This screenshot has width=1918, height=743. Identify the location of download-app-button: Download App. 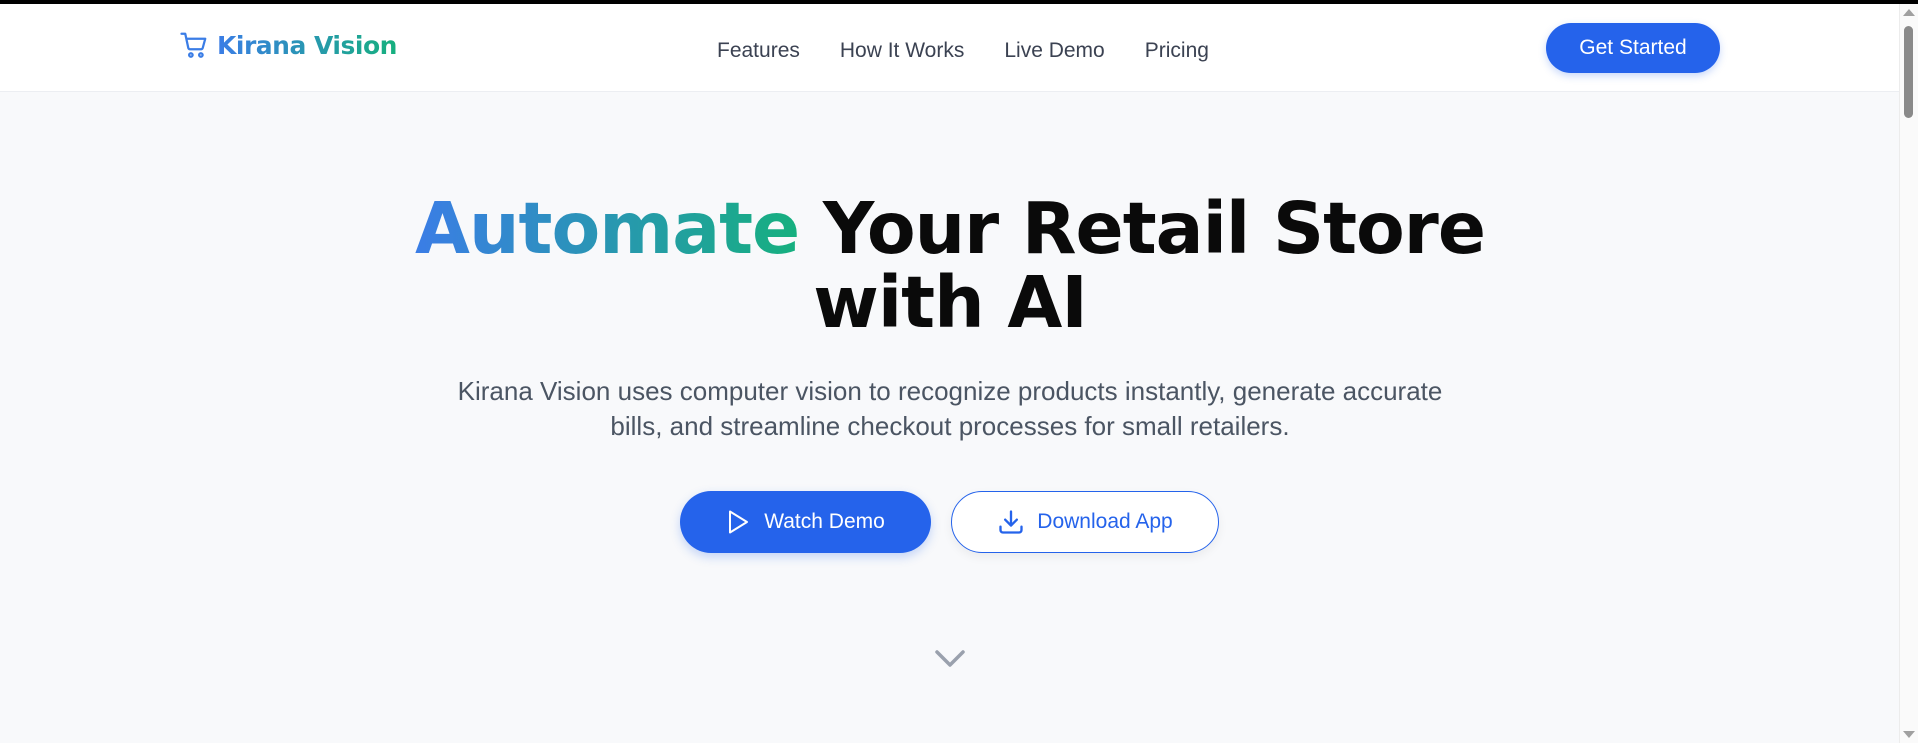
(1085, 522).